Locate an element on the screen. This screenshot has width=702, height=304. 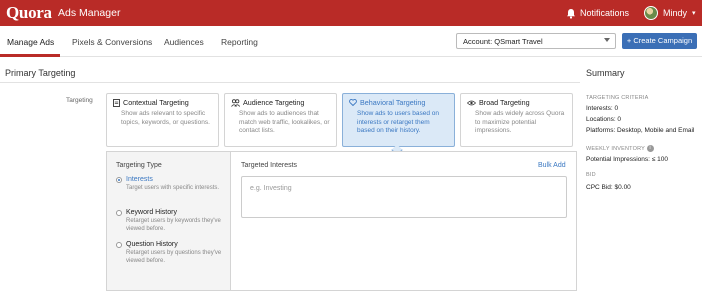
eye-icon is located at coordinates (471, 102).